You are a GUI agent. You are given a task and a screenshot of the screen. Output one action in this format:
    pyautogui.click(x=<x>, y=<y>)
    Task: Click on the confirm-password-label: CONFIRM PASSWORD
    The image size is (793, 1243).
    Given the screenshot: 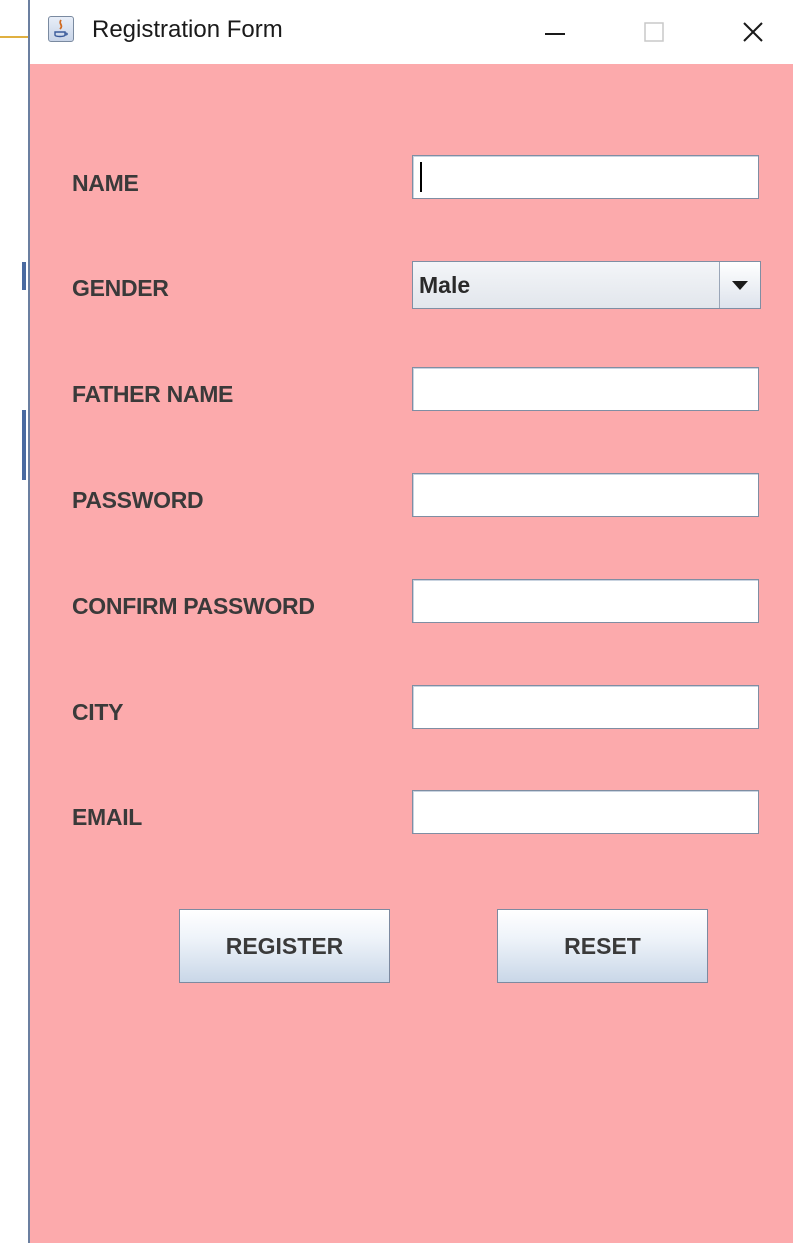 What is the action you would take?
    pyautogui.click(x=193, y=606)
    